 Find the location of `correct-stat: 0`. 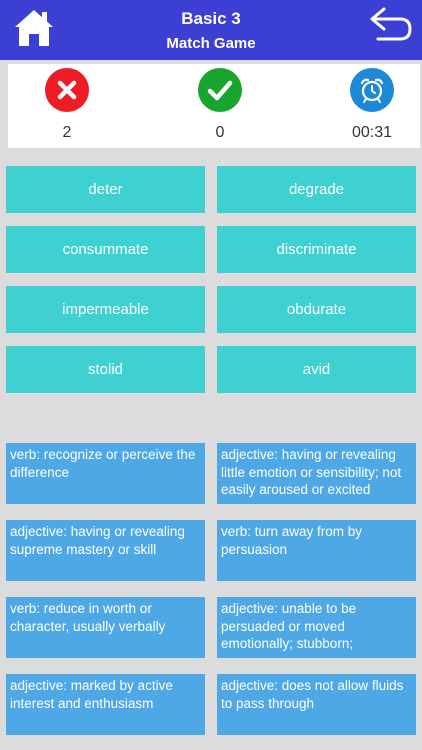

correct-stat: 0 is located at coordinates (220, 105).